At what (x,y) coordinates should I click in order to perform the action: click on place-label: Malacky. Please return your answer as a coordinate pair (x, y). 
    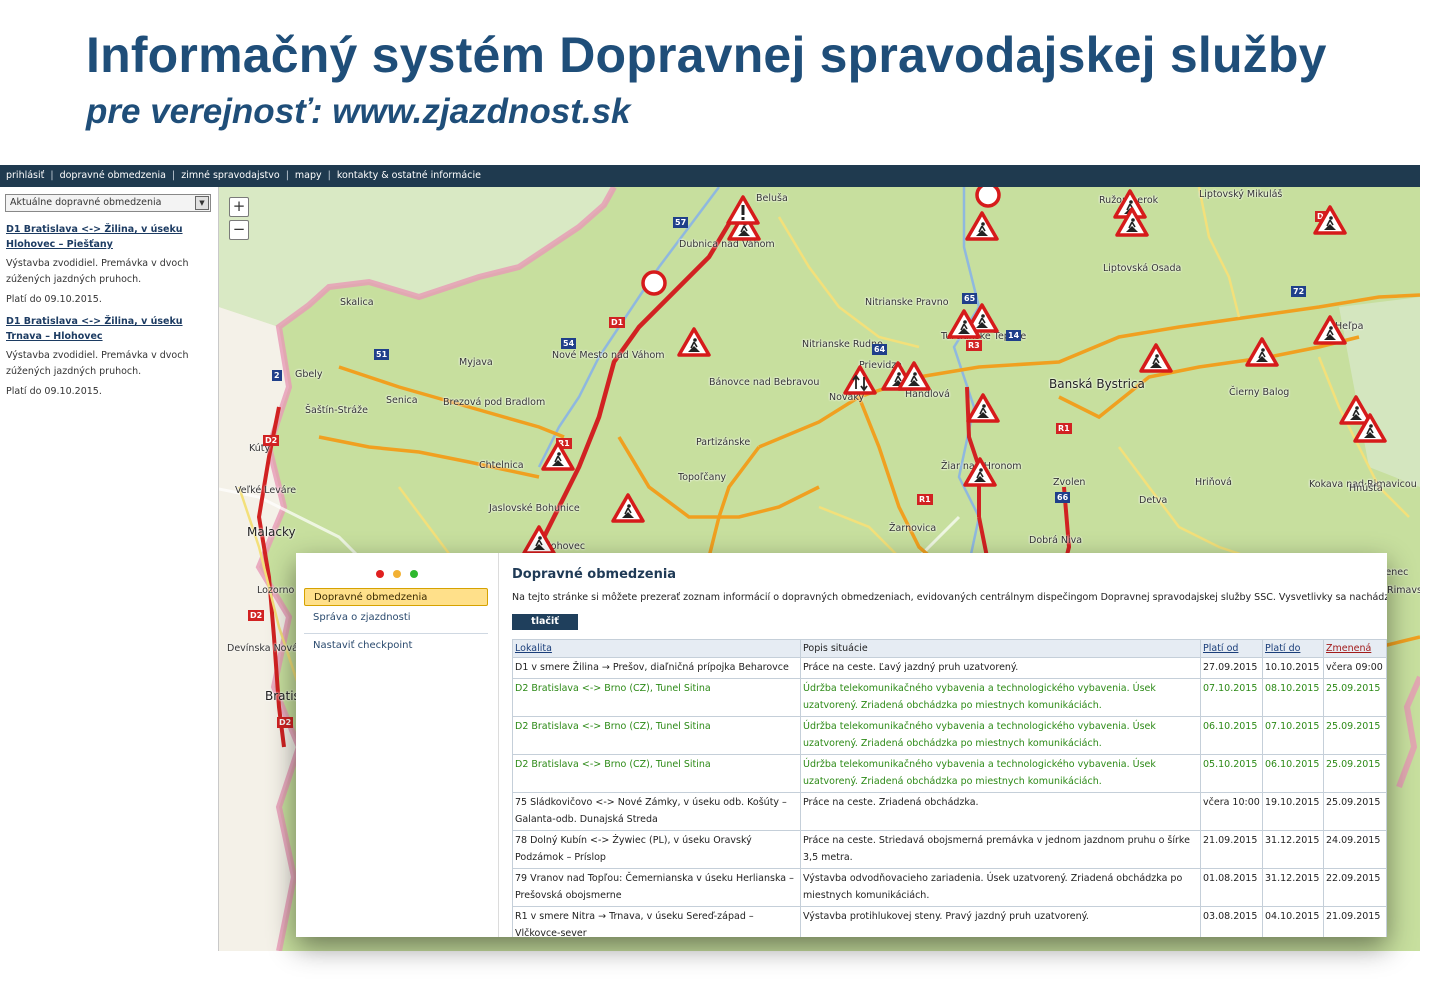
    Looking at the image, I should click on (271, 532).